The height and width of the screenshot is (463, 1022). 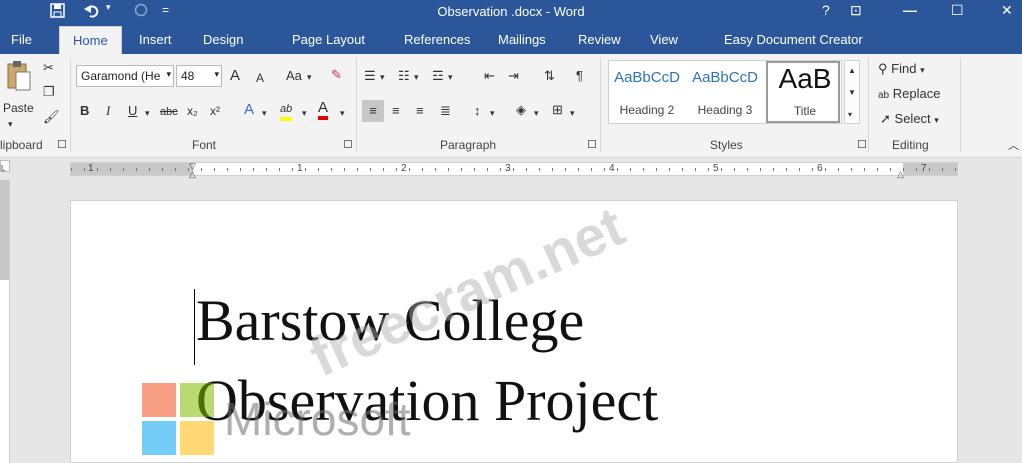 What do you see at coordinates (420, 111) in the screenshot?
I see `align-right-icon: ≡` at bounding box center [420, 111].